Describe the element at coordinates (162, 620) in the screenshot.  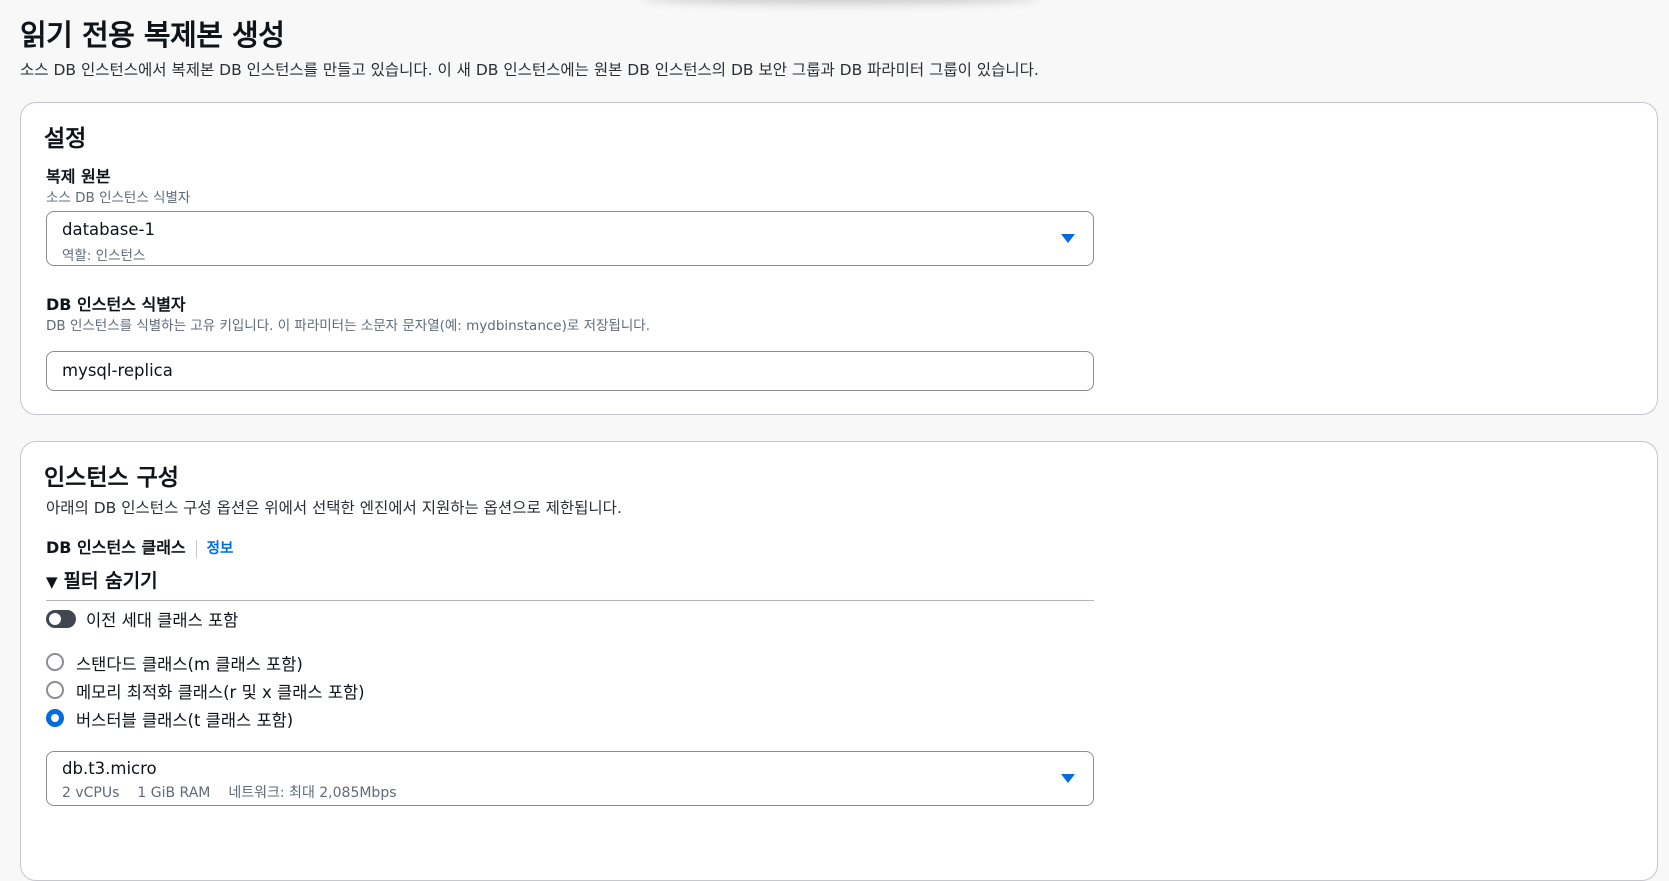
I see `previous-gen-label: 이전 세대 클래스 포함` at that location.